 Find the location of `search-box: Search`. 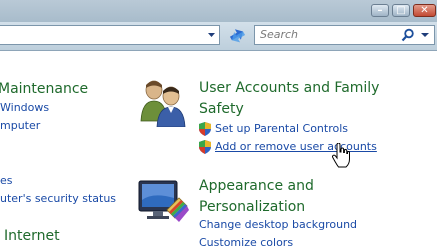

search-box: Search is located at coordinates (344, 35).